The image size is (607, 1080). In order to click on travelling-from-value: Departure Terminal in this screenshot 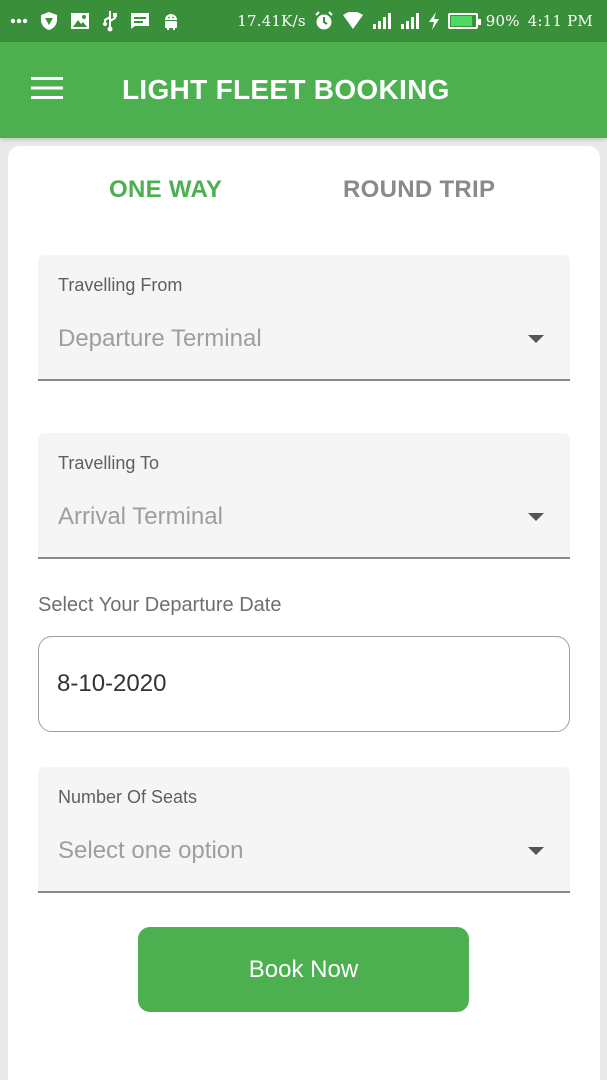, I will do `click(160, 338)`.